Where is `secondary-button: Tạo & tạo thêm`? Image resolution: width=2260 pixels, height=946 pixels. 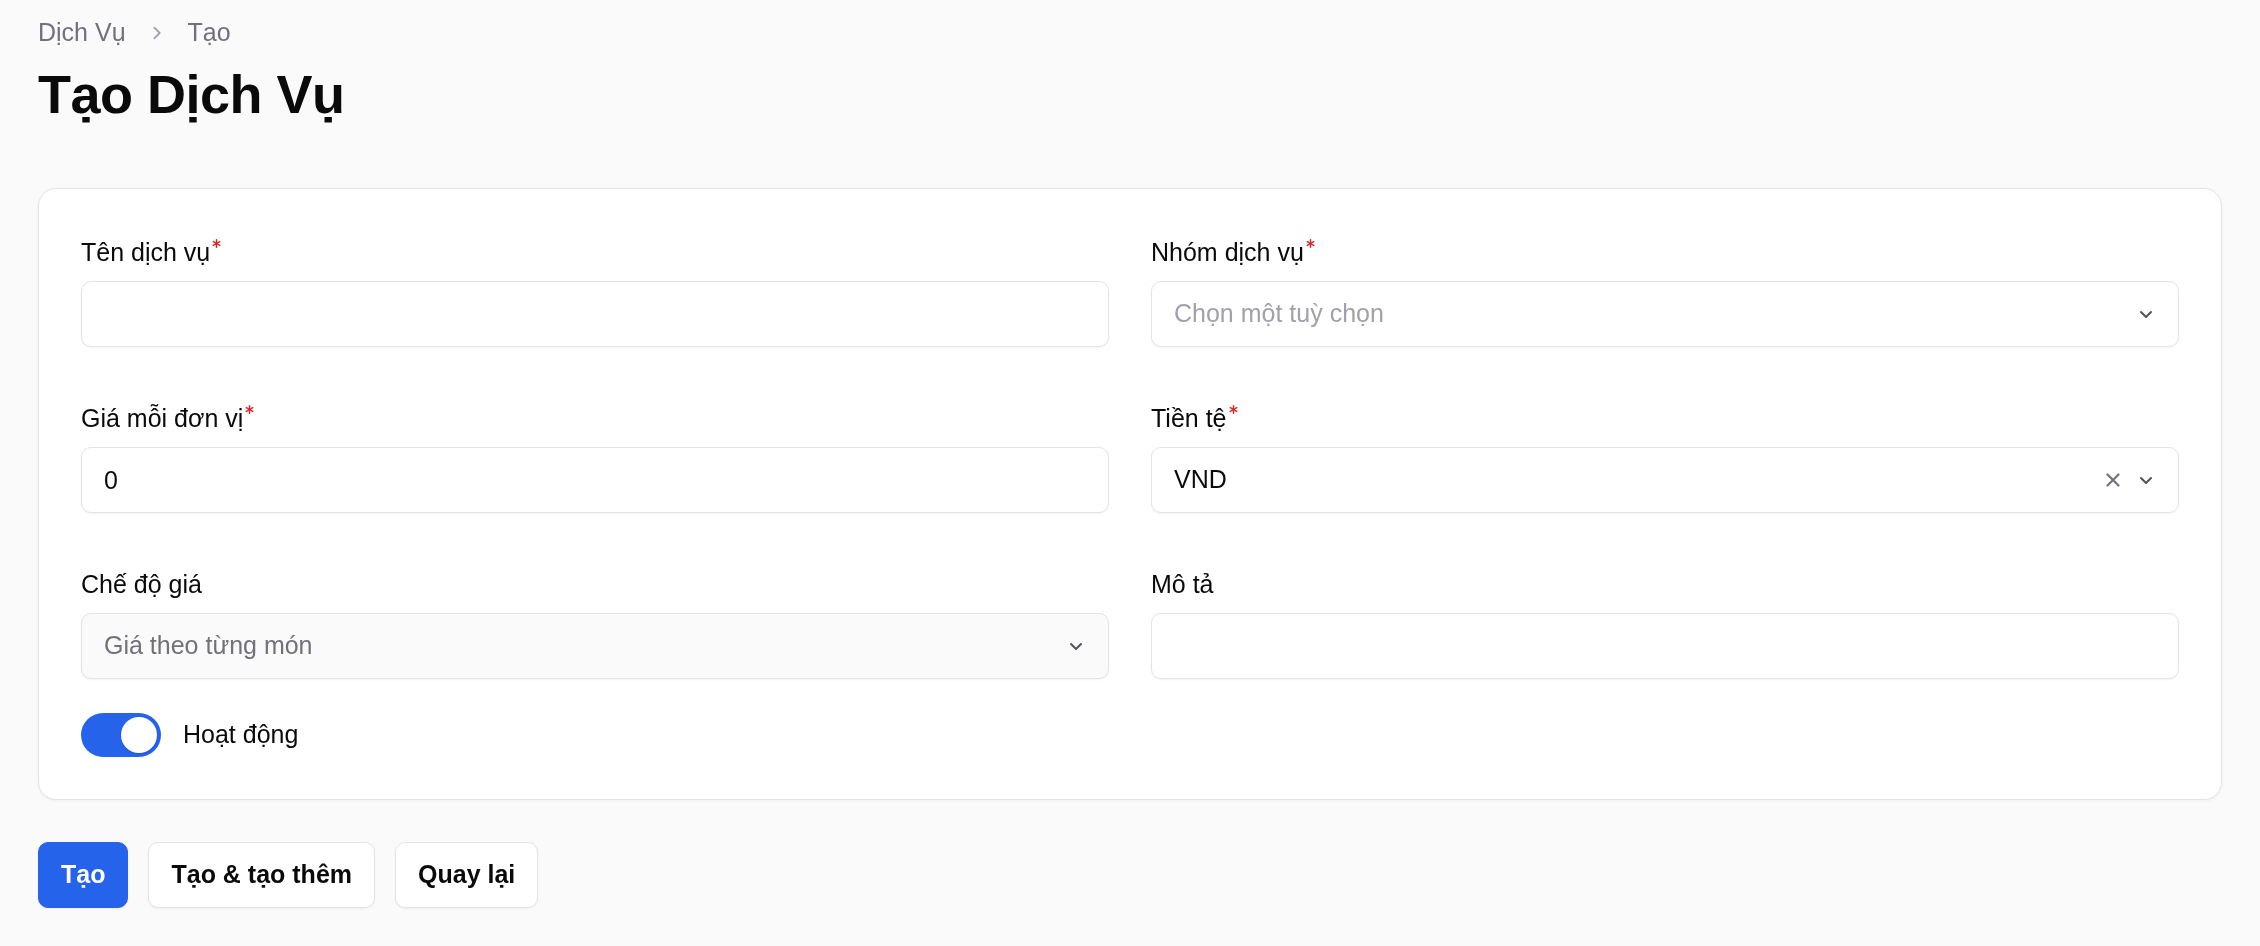
secondary-button: Tạo & tạo thêm is located at coordinates (262, 875).